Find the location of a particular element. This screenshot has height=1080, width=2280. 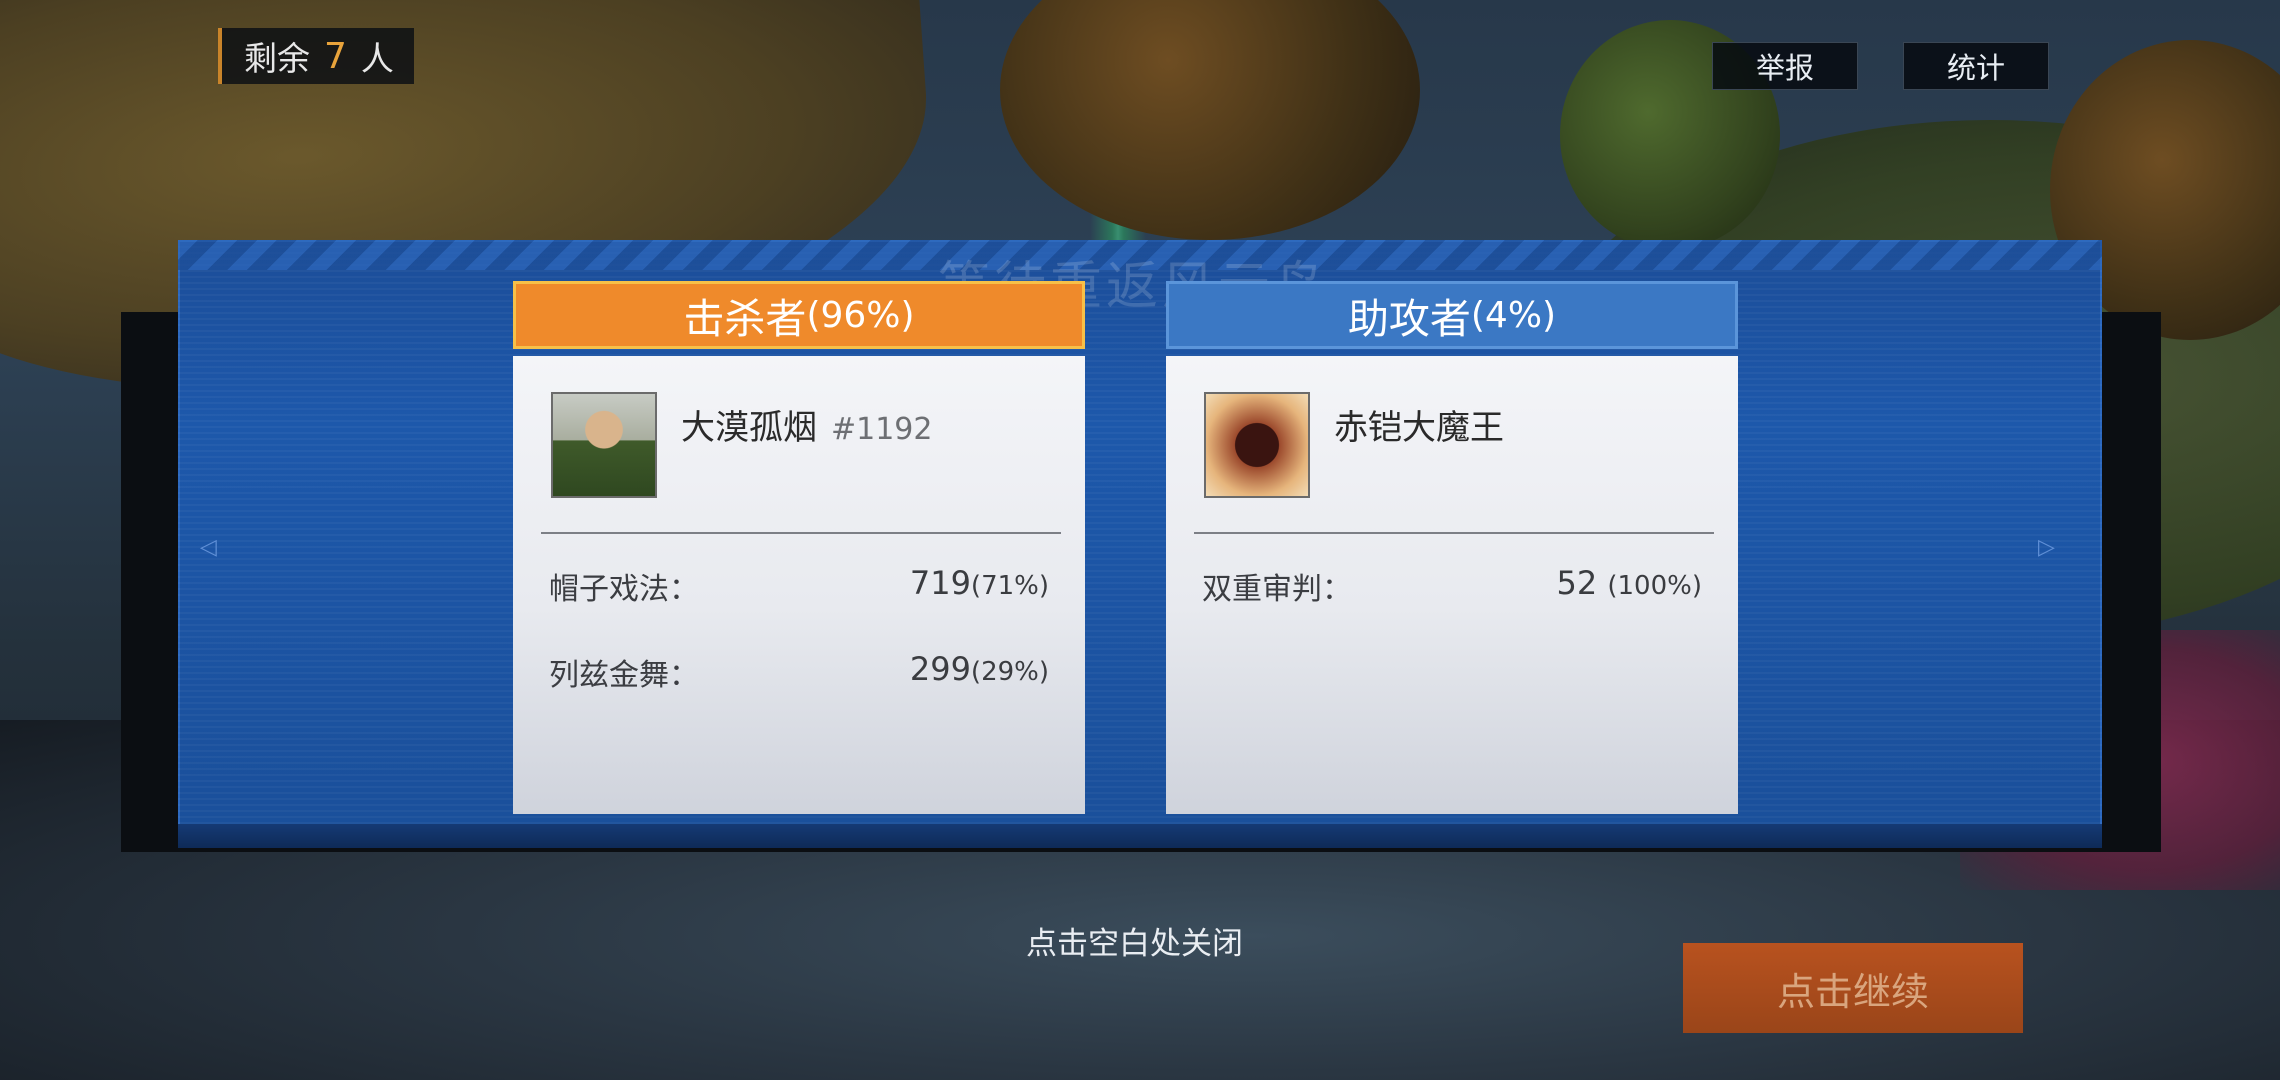

panel-bottom-strip is located at coordinates (1140, 836).